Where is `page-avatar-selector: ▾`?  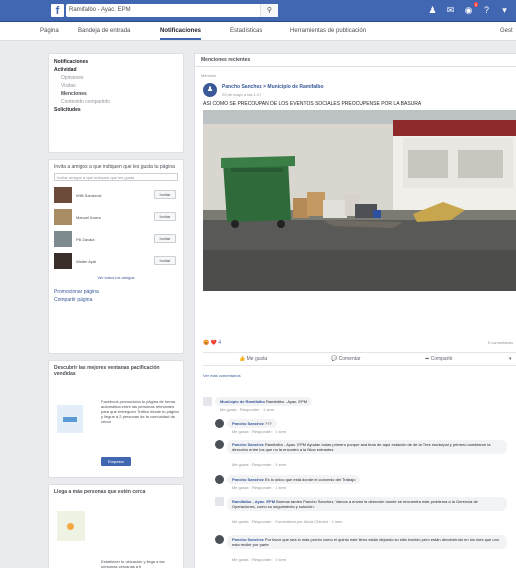
page-avatar-selector: ▾ is located at coordinates (510, 359).